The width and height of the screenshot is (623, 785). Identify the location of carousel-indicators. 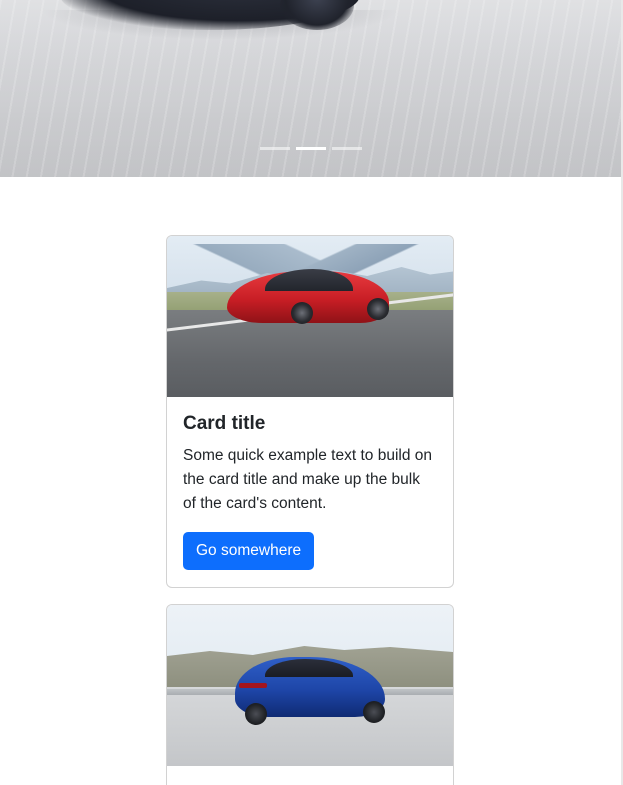
(310, 148).